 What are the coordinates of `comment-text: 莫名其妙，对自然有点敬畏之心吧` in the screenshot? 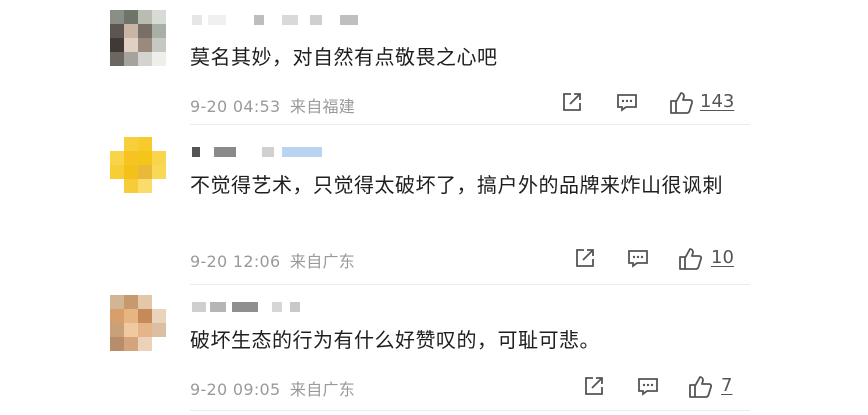 It's located at (344, 57).